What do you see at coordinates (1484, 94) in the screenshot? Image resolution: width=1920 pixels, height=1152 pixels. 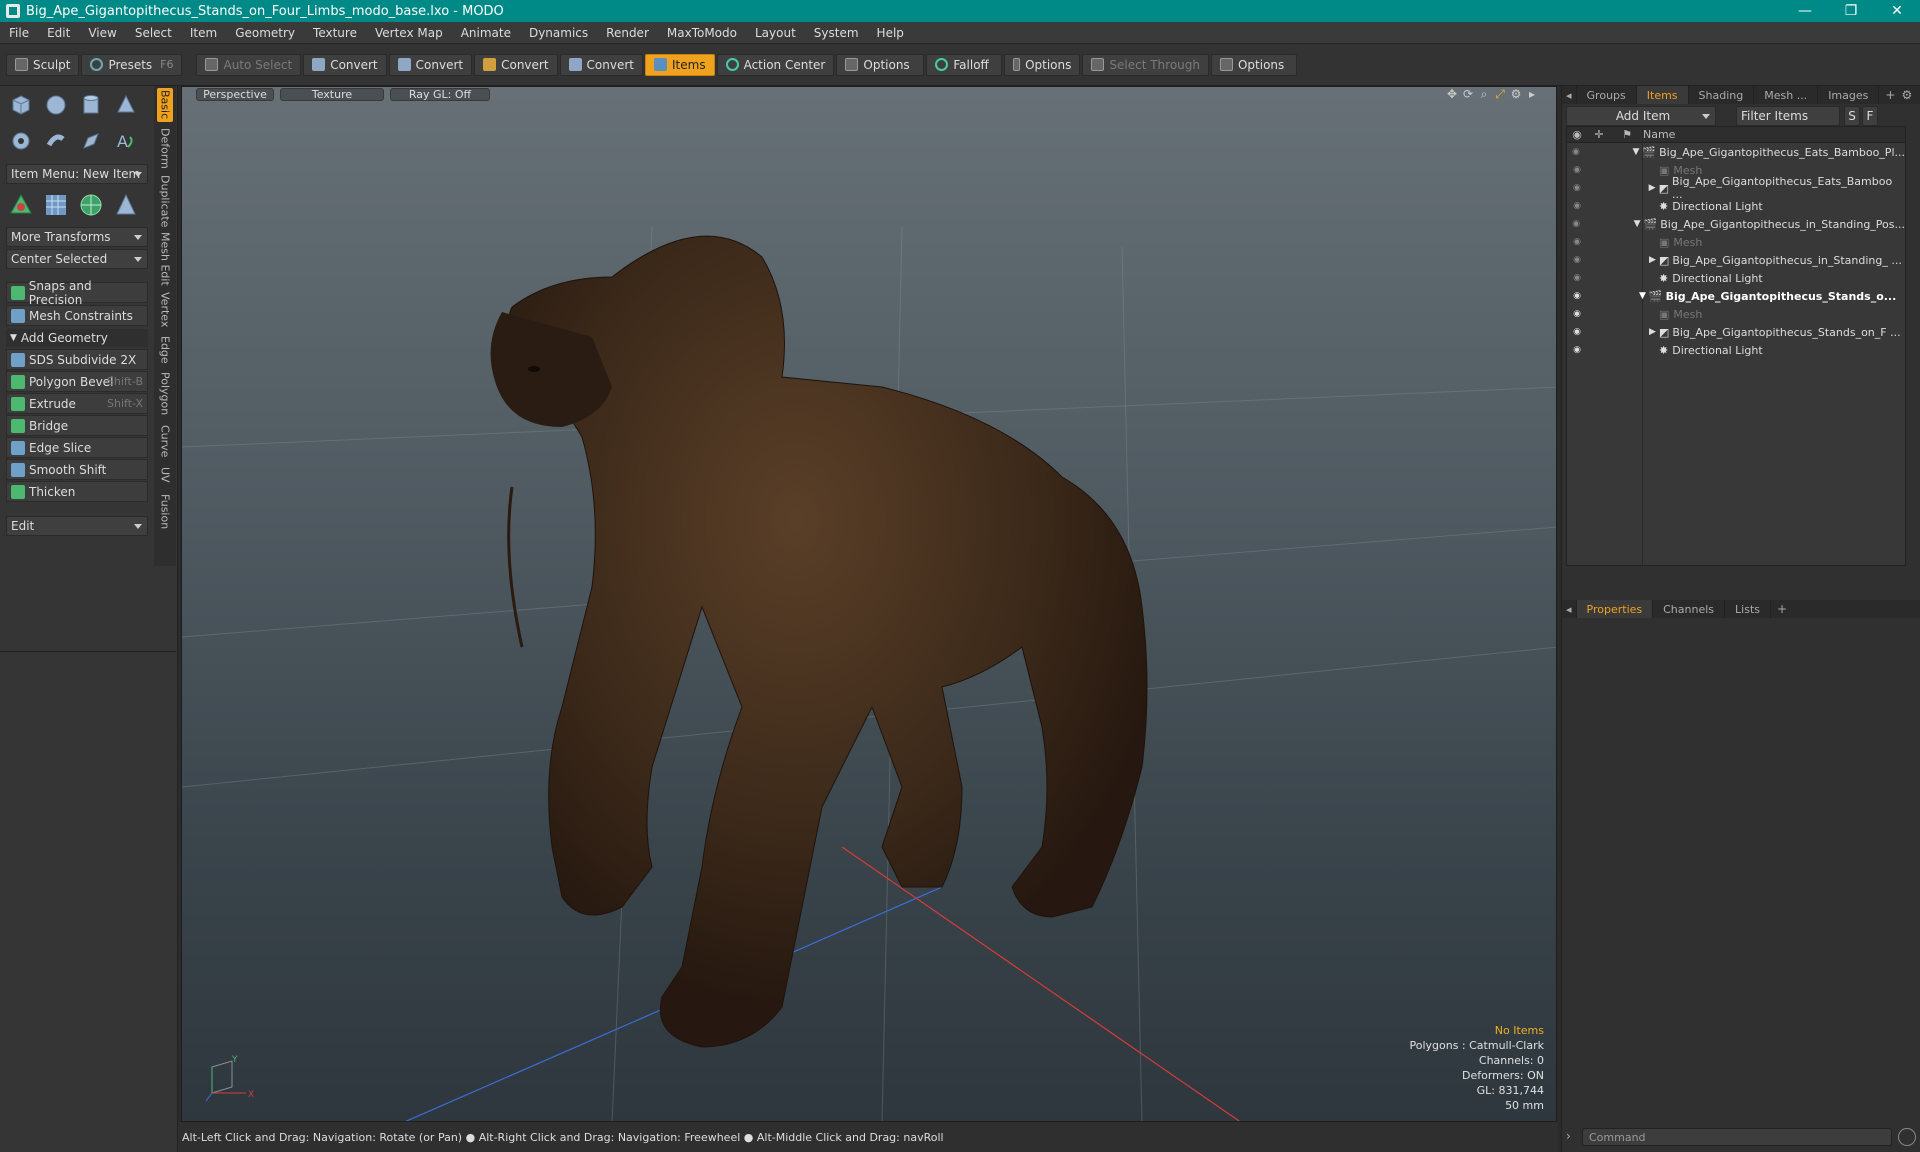 I see `zoom-icon: ⌕` at bounding box center [1484, 94].